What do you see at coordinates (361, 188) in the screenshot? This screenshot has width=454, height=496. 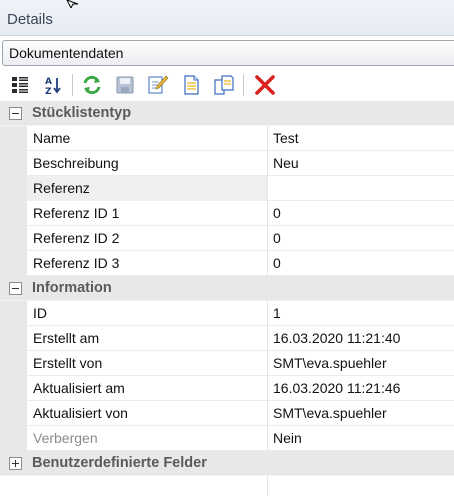 I see `property-value` at bounding box center [361, 188].